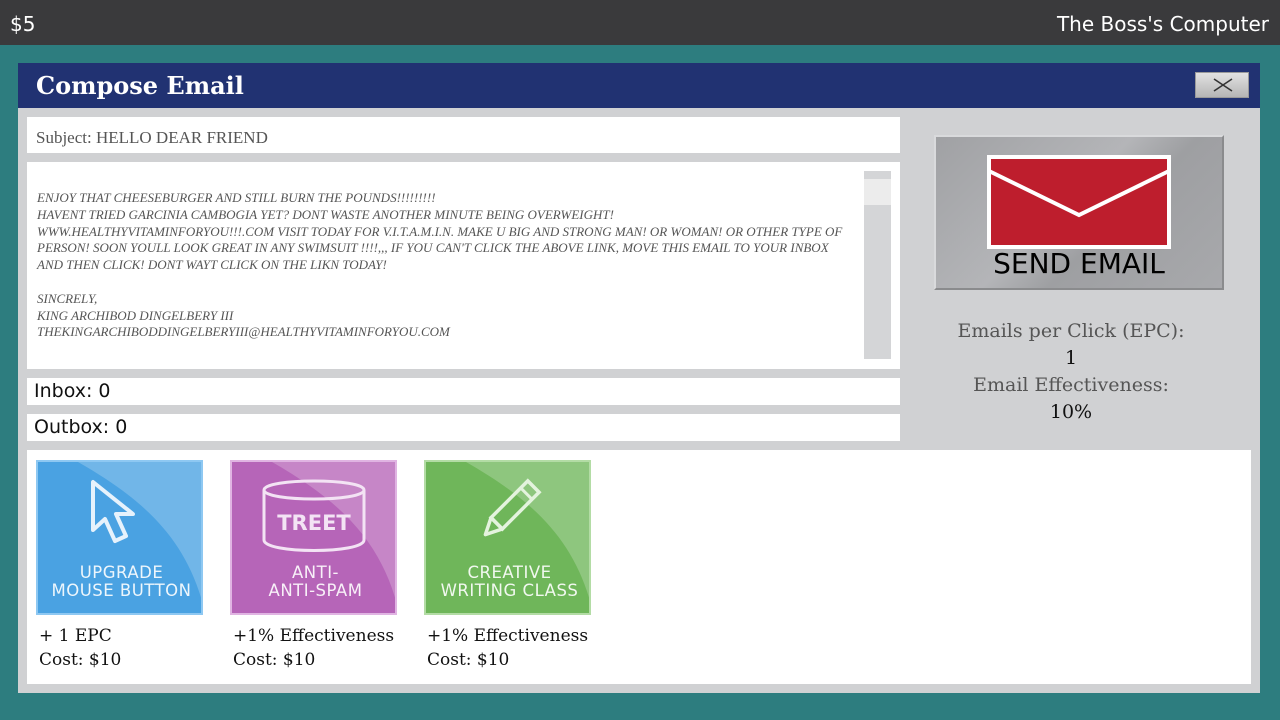 Image resolution: width=1280 pixels, height=720 pixels. Describe the element at coordinates (80, 660) in the screenshot. I see `upgrade-mouse-button-cost: Cost: $10` at that location.